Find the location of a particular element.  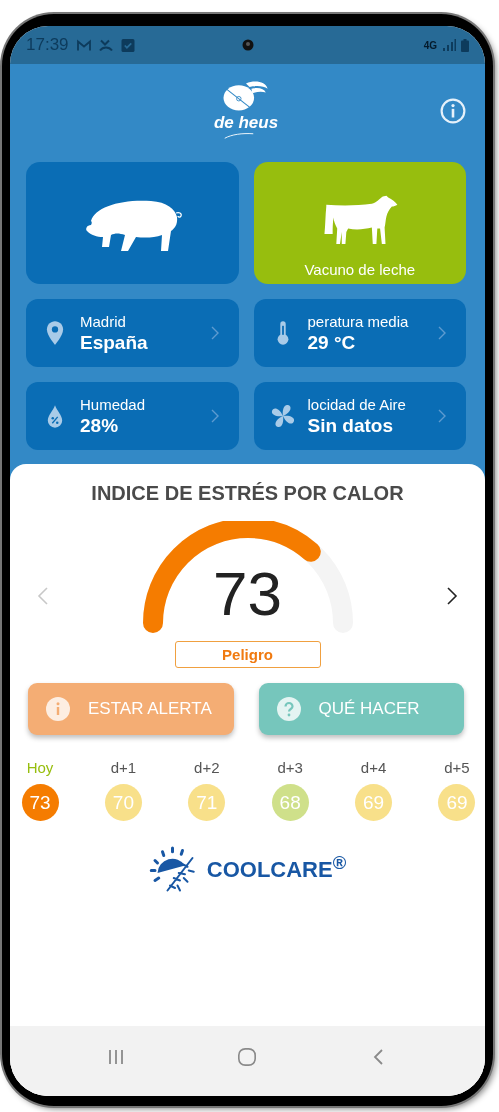

index-dot: 68 is located at coordinates (290, 802).